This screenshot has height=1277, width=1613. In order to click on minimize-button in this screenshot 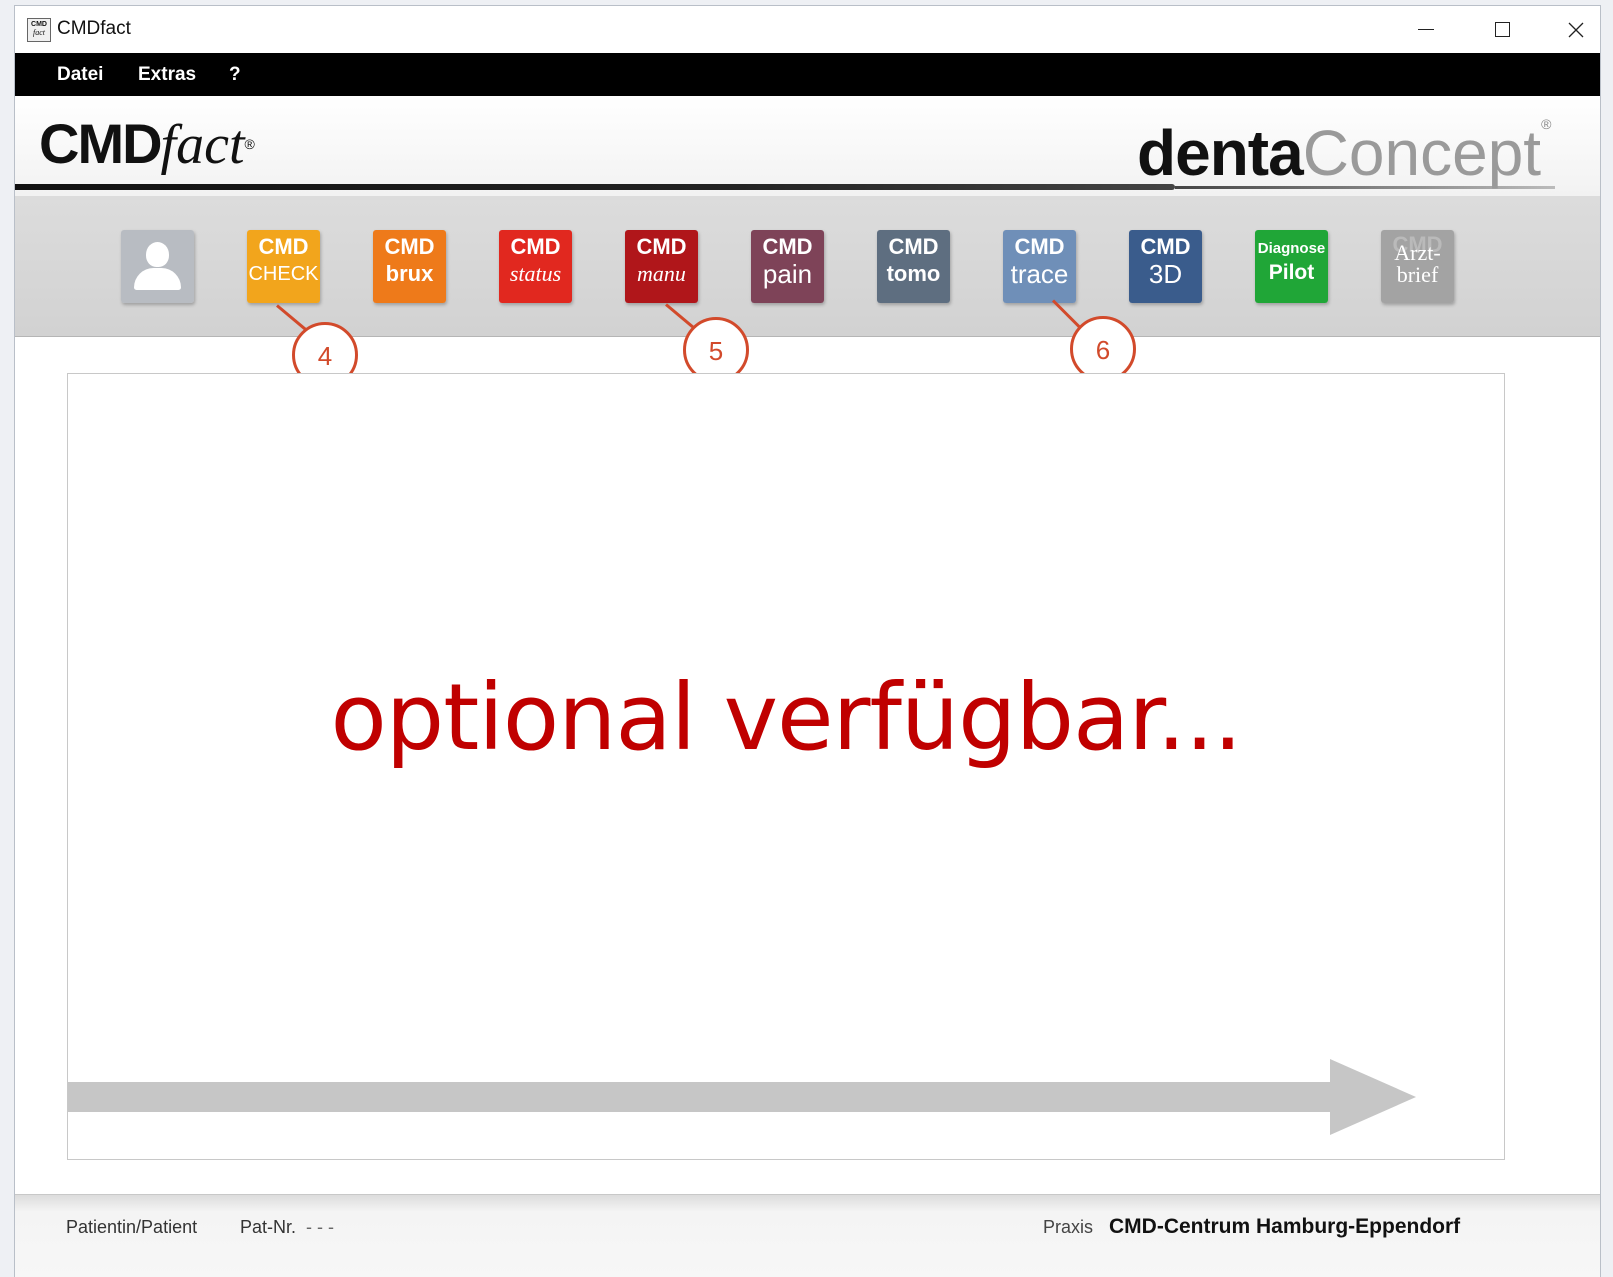, I will do `click(1426, 29)`.